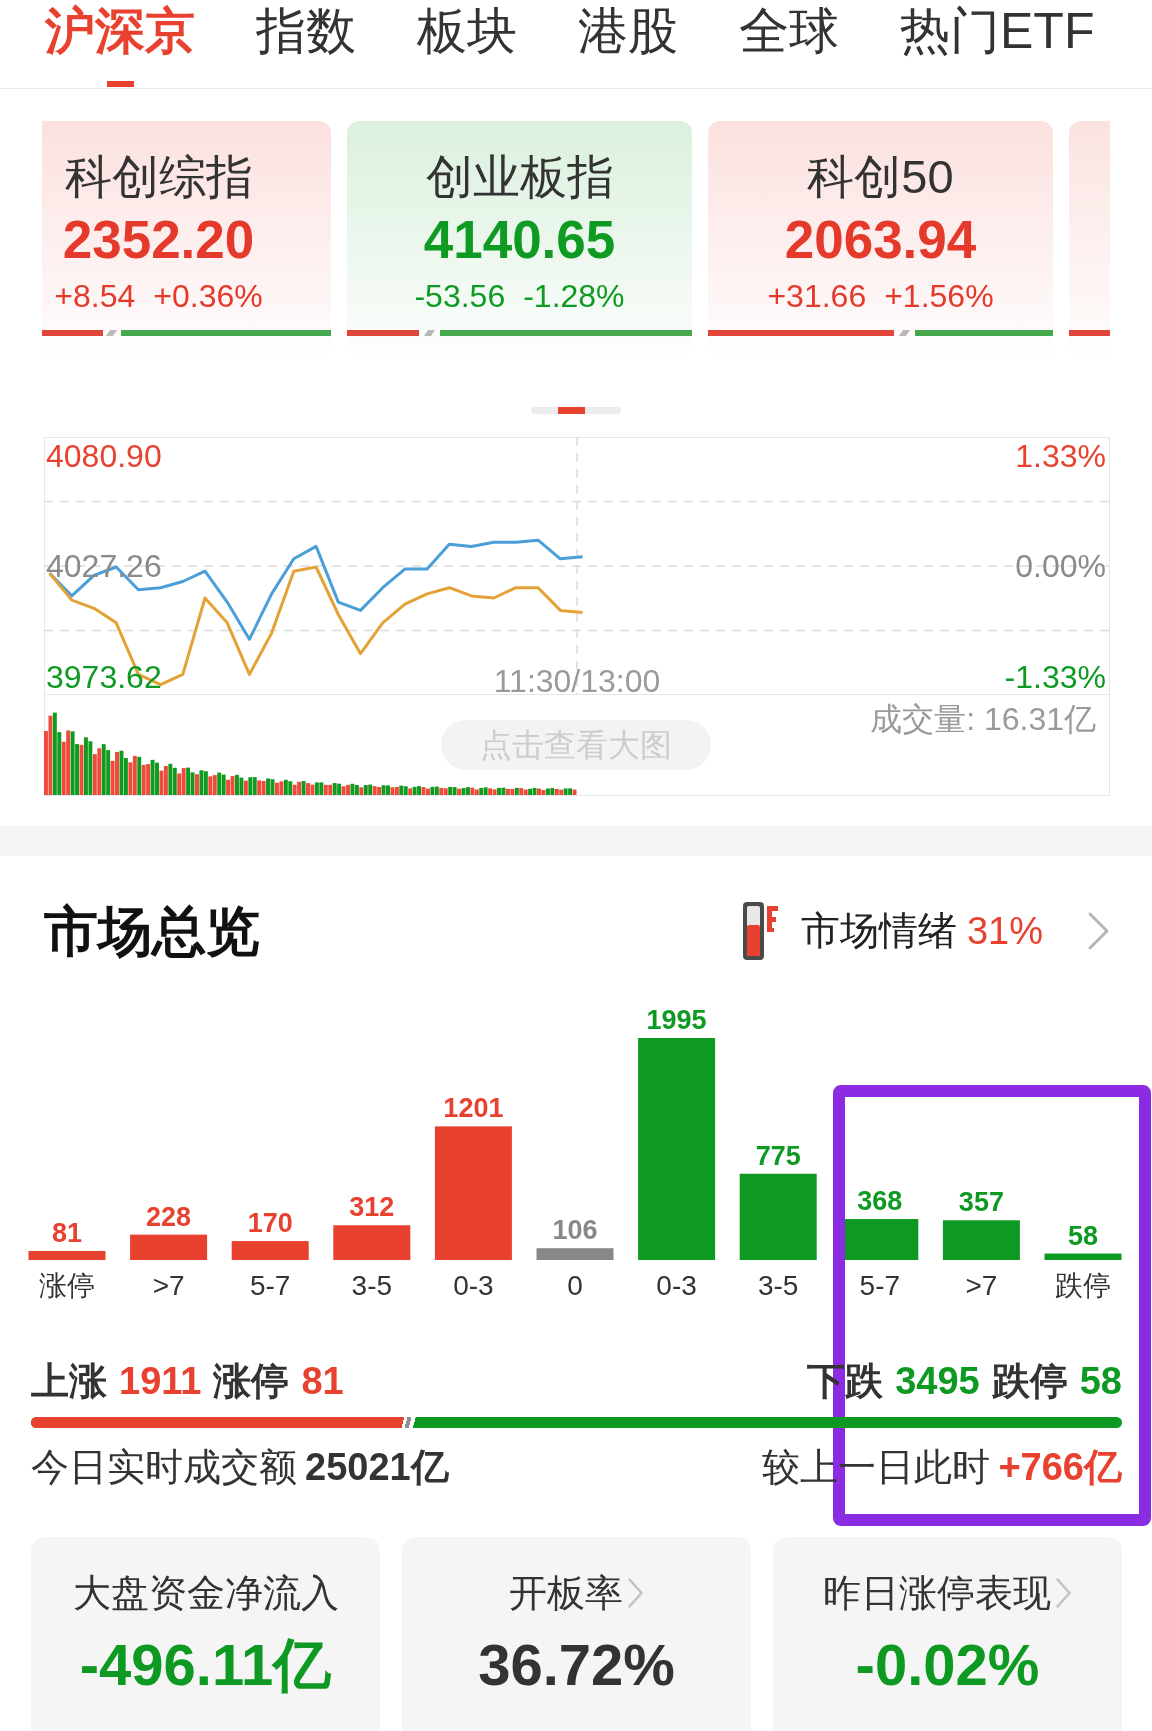 The width and height of the screenshot is (1152, 1731). What do you see at coordinates (322, 1381) in the screenshot?
I see `limit-up-count: 81` at bounding box center [322, 1381].